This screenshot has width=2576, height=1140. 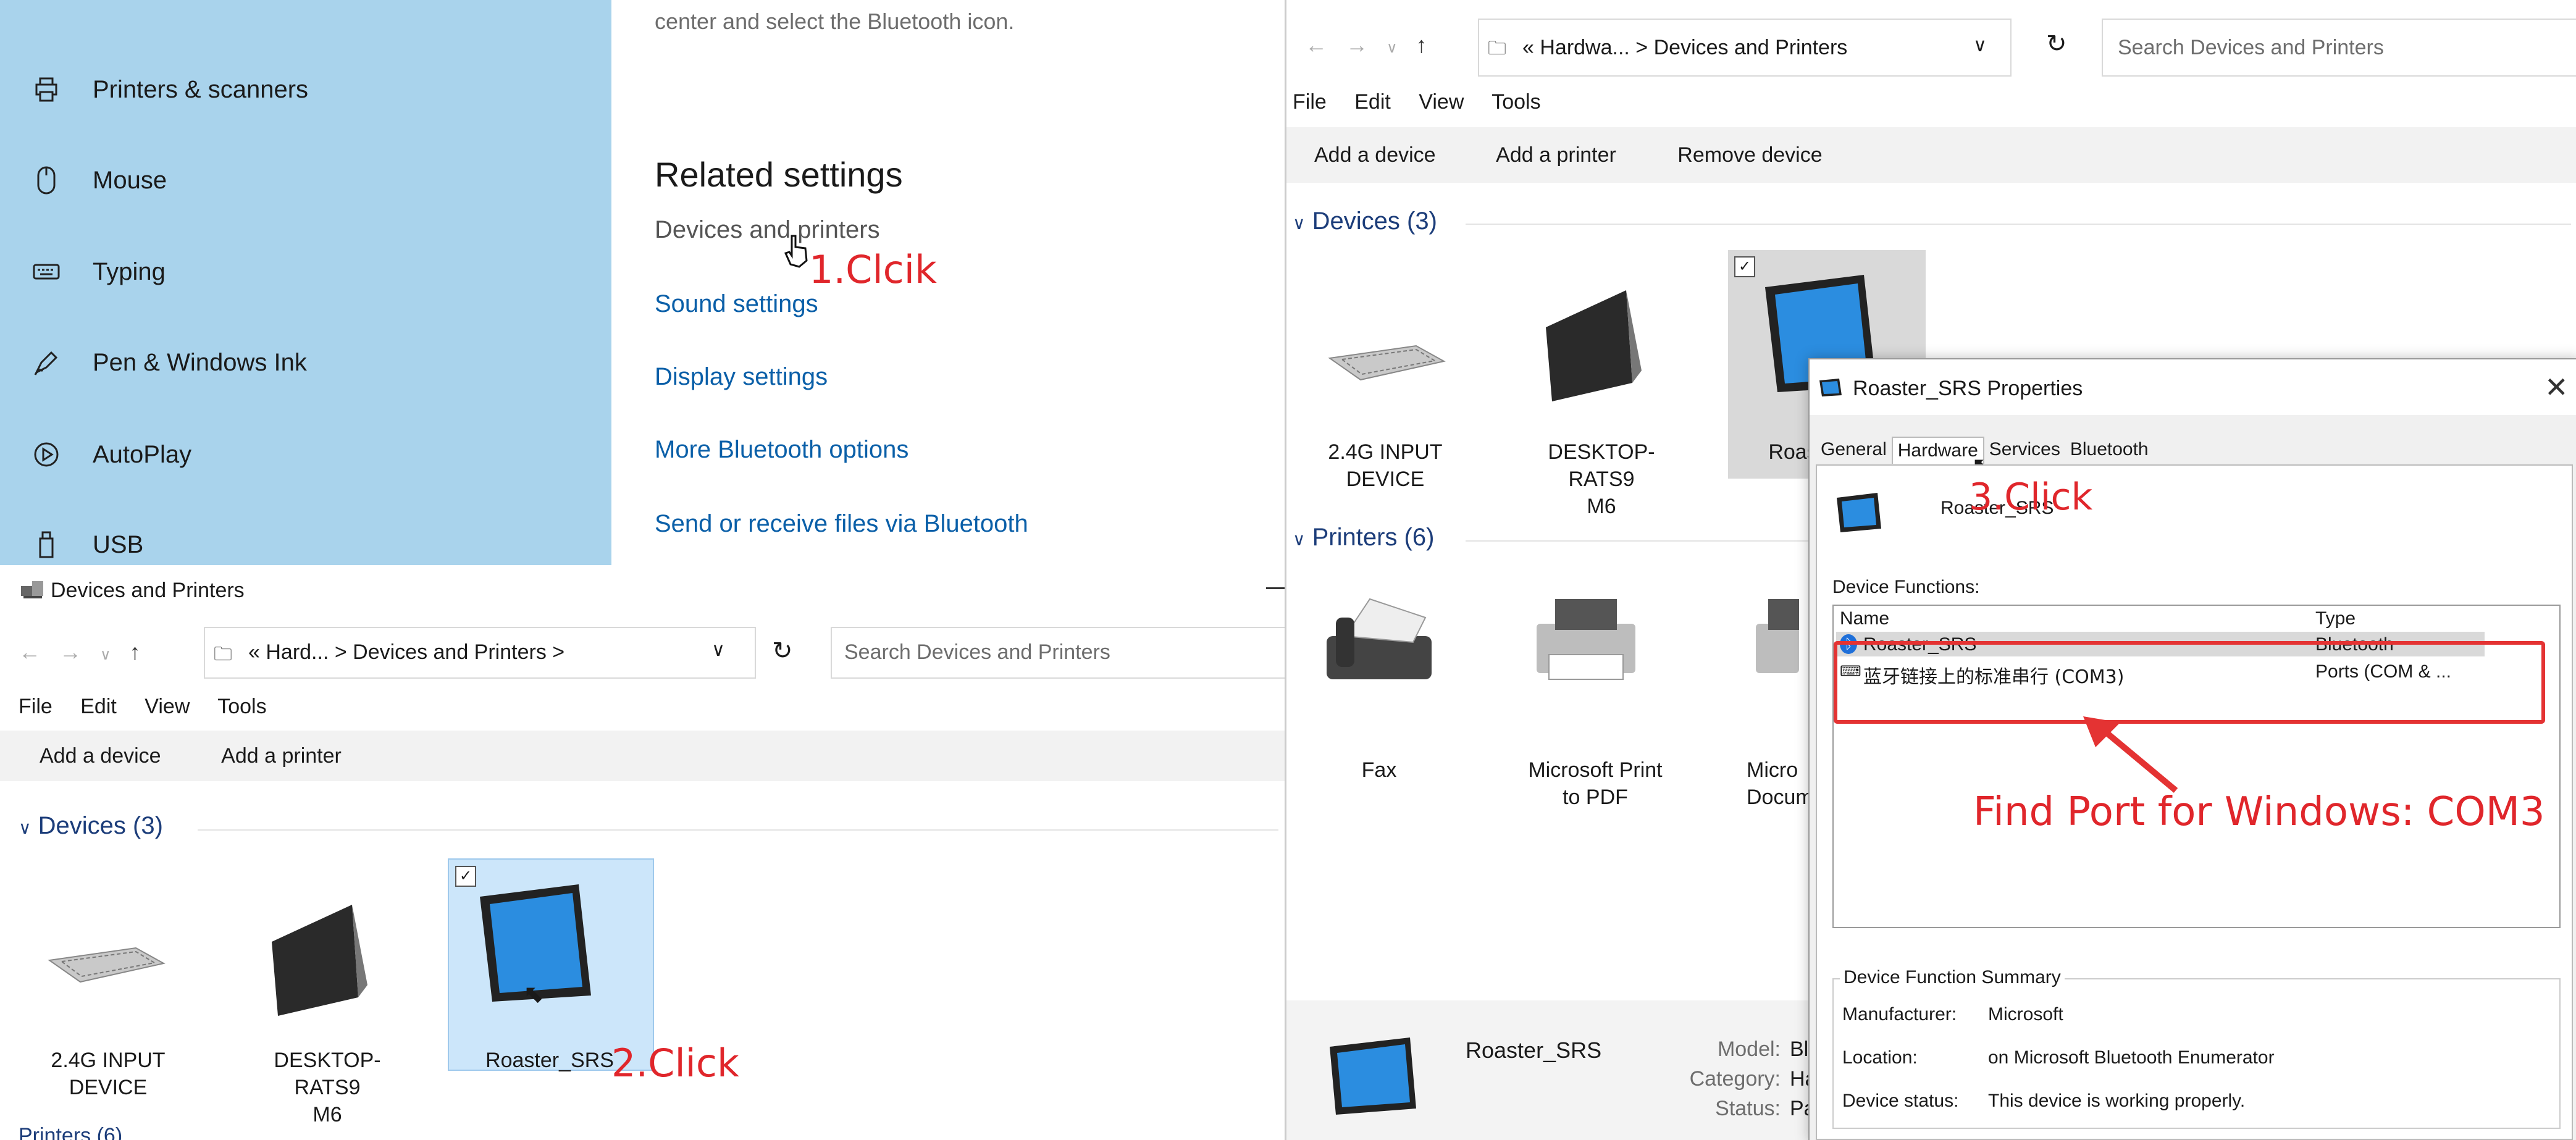 What do you see at coordinates (781, 450) in the screenshot?
I see `link-more-bluetooth-options: More Bluetooth options` at bounding box center [781, 450].